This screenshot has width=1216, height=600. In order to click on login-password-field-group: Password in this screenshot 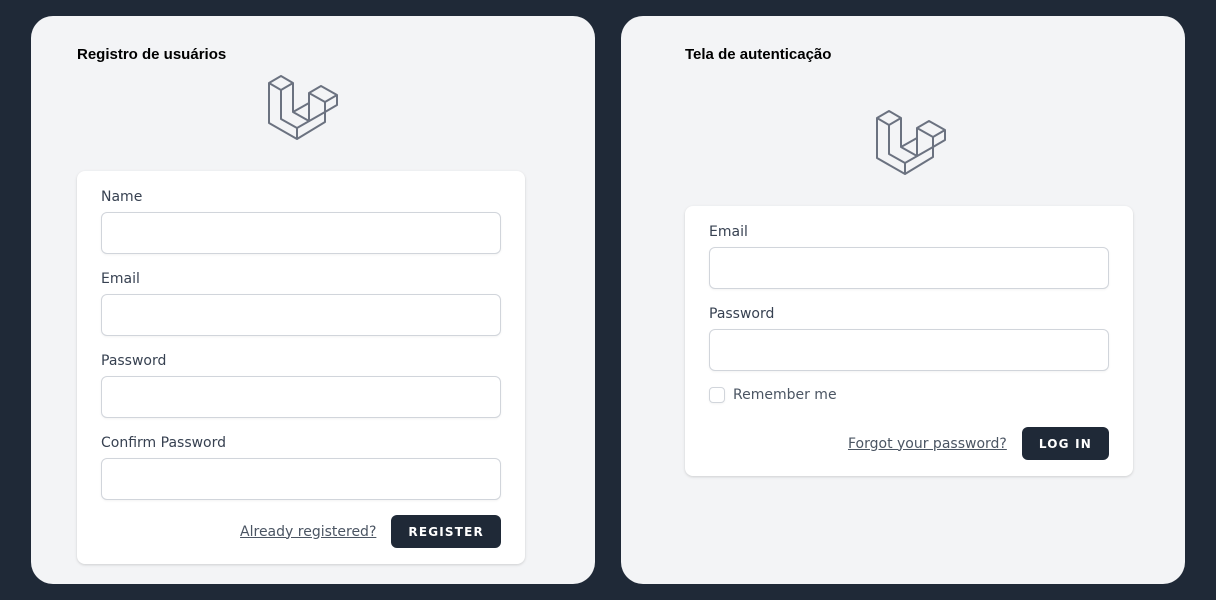, I will do `click(909, 337)`.